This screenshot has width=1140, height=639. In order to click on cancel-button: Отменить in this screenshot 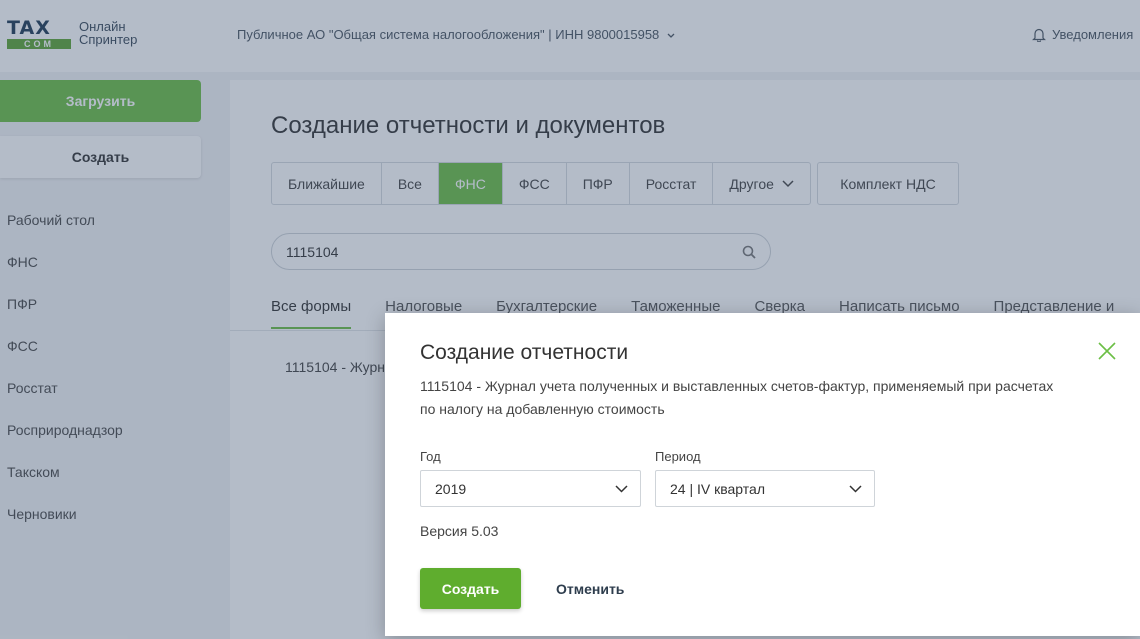, I will do `click(590, 588)`.